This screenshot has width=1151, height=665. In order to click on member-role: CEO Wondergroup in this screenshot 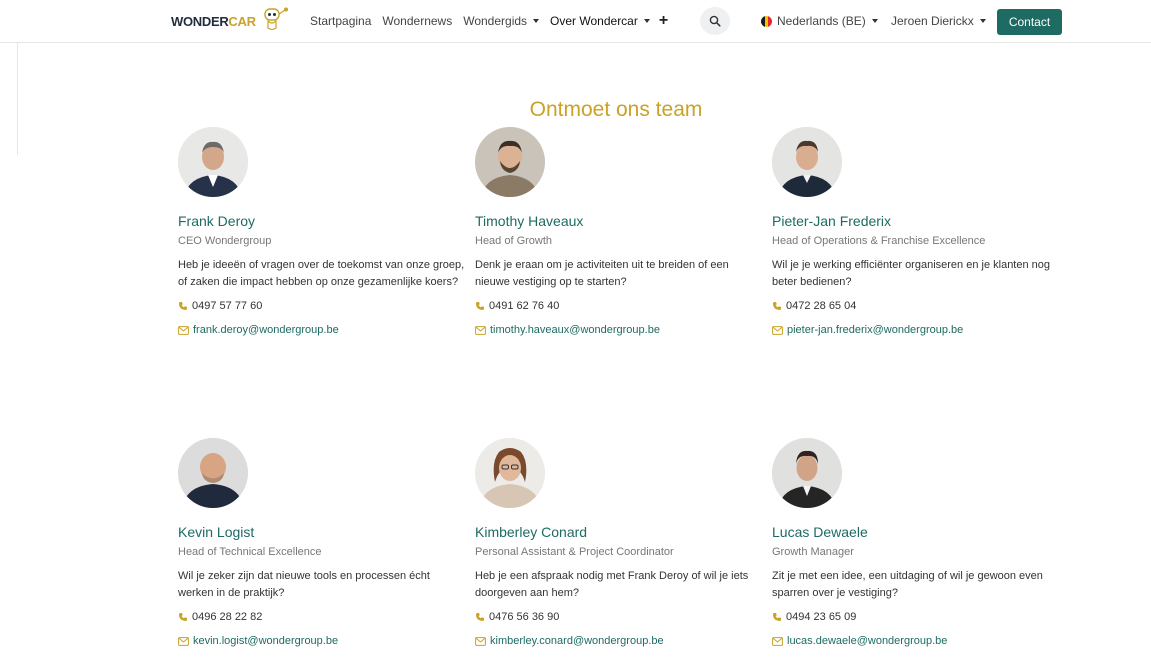, I will do `click(225, 241)`.